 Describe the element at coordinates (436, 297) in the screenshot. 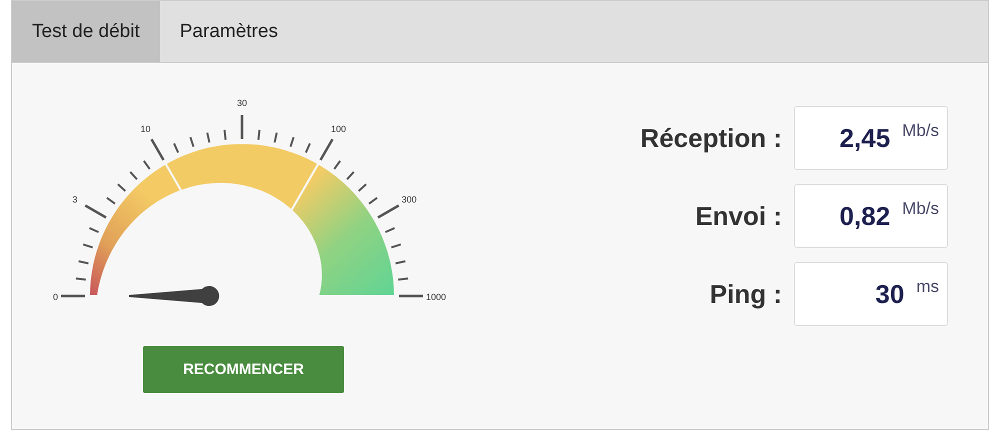

I see `scale-label: 1000` at that location.